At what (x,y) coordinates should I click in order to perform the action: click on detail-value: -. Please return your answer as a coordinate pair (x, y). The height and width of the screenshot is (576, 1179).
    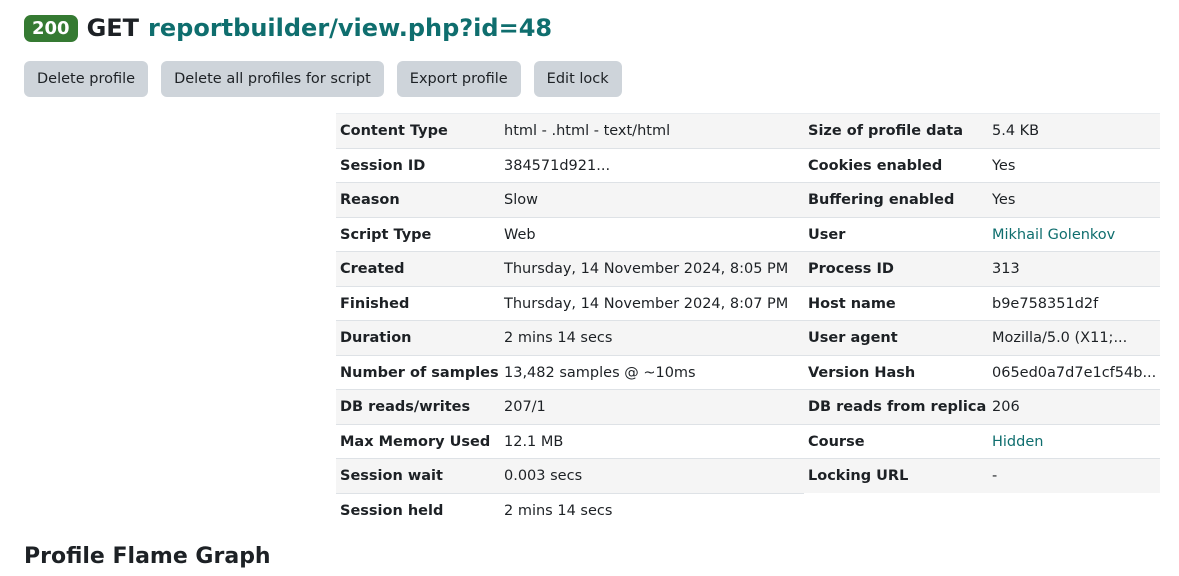
    Looking at the image, I should click on (1073, 475).